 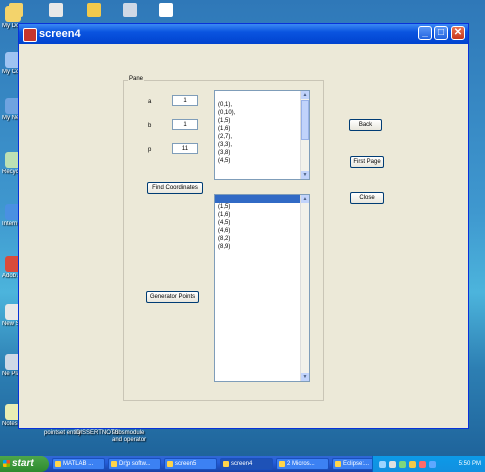 I want to click on taskbar-button: screen5, so click(x=190, y=464).